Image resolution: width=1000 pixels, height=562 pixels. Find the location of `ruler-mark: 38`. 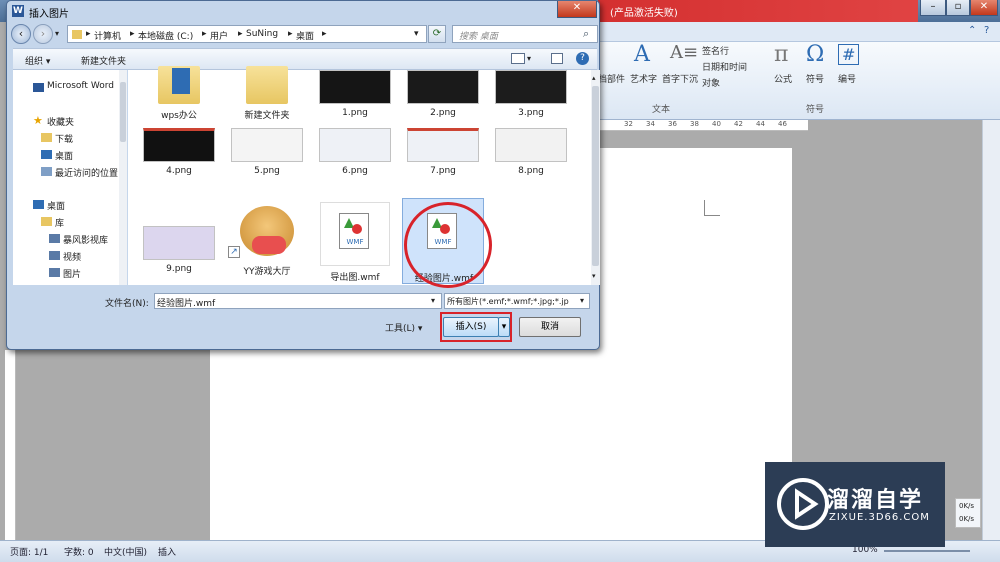

ruler-mark: 38 is located at coordinates (694, 124).